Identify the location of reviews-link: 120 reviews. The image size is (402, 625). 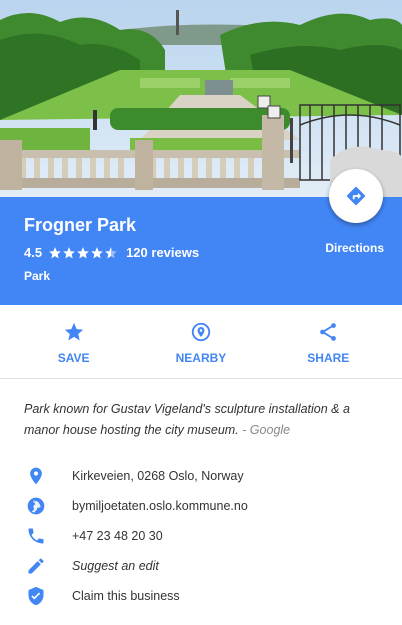
(162, 252).